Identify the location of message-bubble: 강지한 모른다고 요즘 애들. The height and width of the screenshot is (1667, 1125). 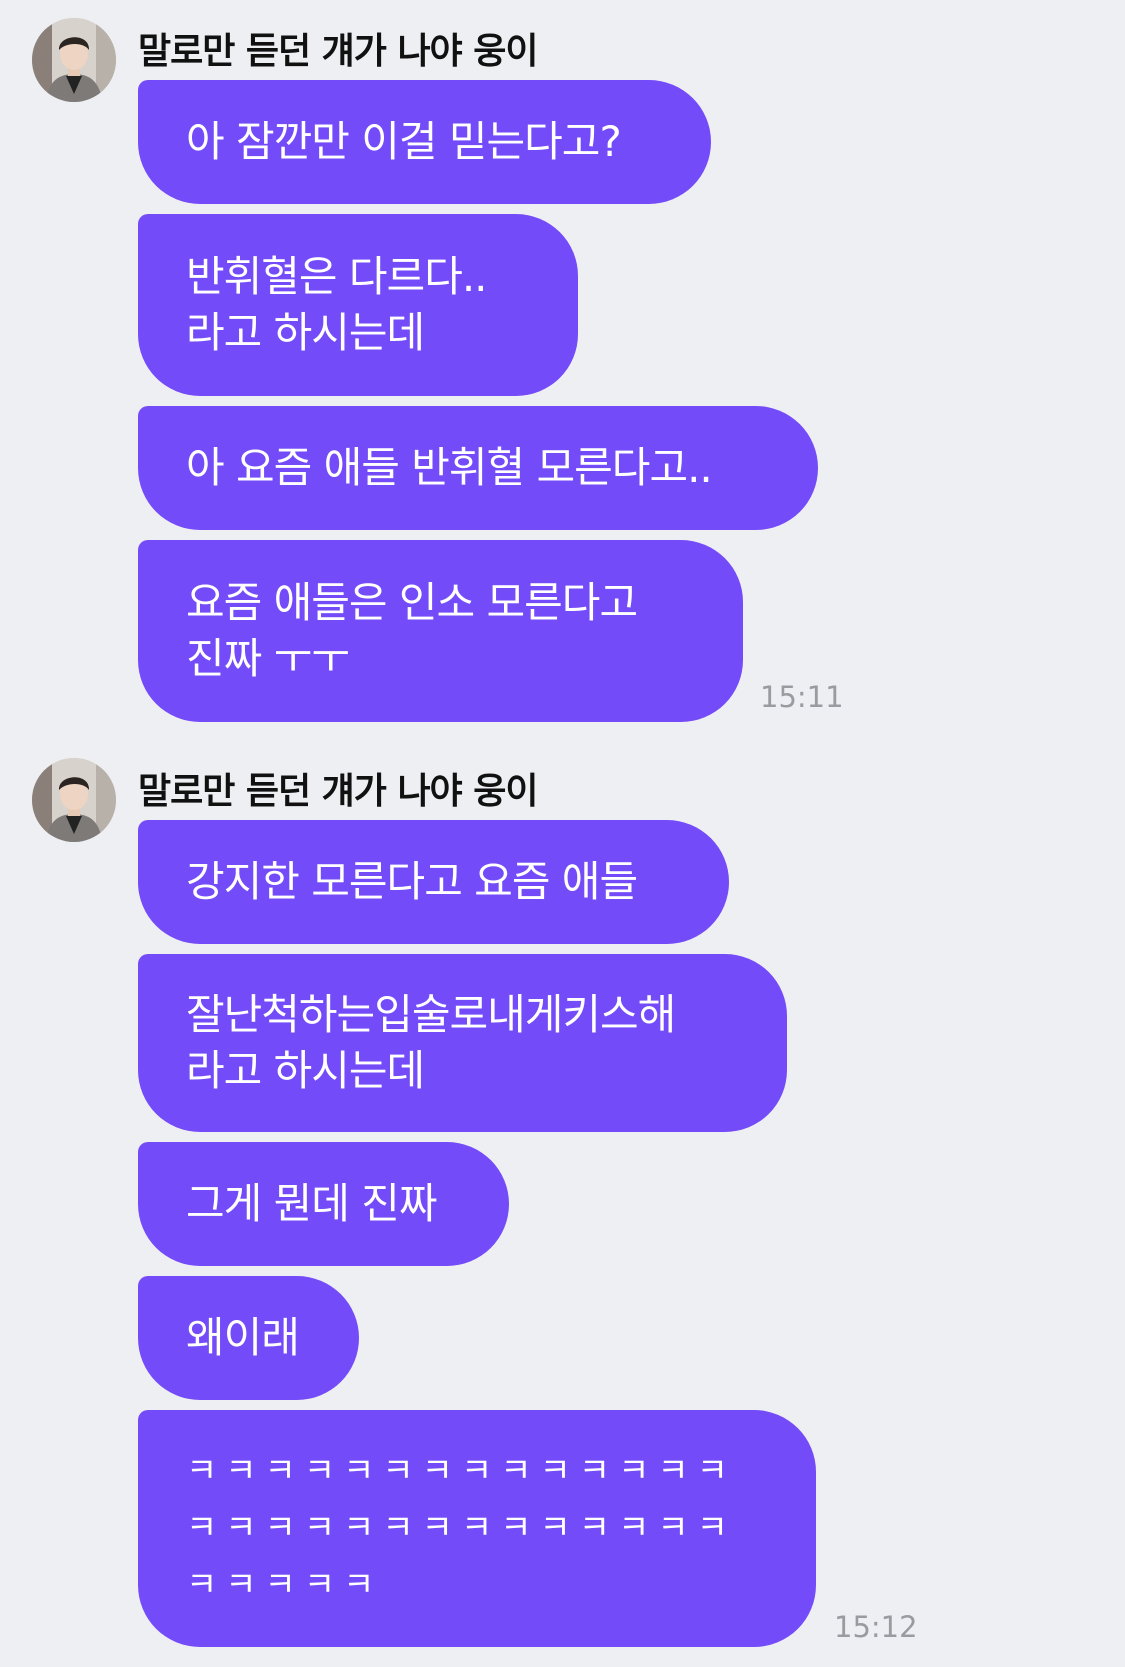
(433, 882).